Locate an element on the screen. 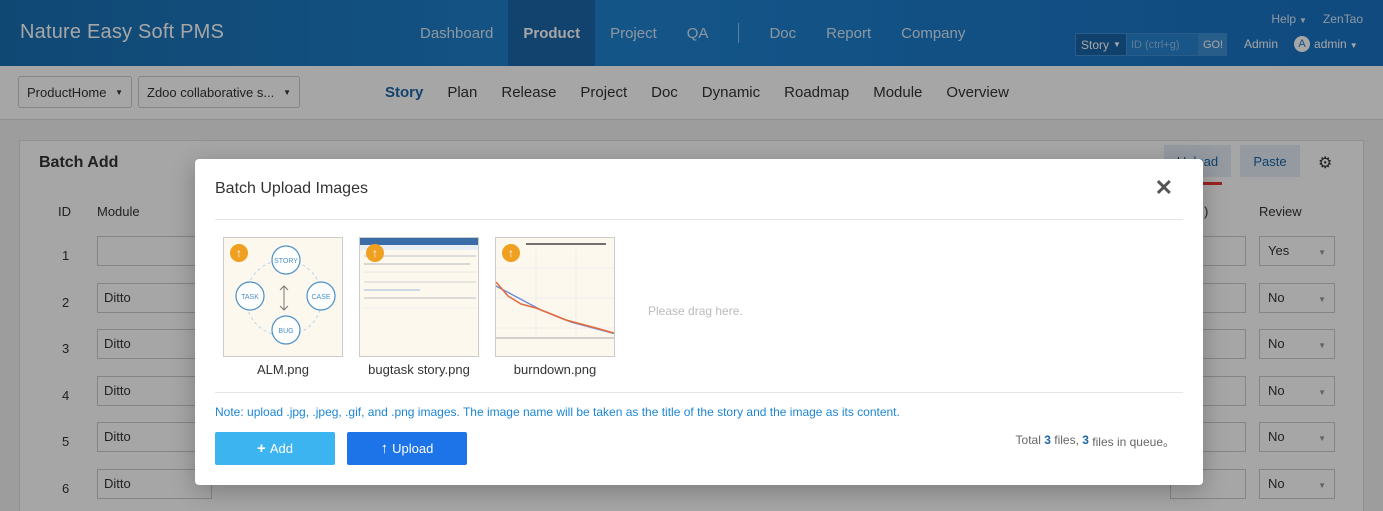 The image size is (1383, 511). file-name: burndown.png is located at coordinates (555, 369).